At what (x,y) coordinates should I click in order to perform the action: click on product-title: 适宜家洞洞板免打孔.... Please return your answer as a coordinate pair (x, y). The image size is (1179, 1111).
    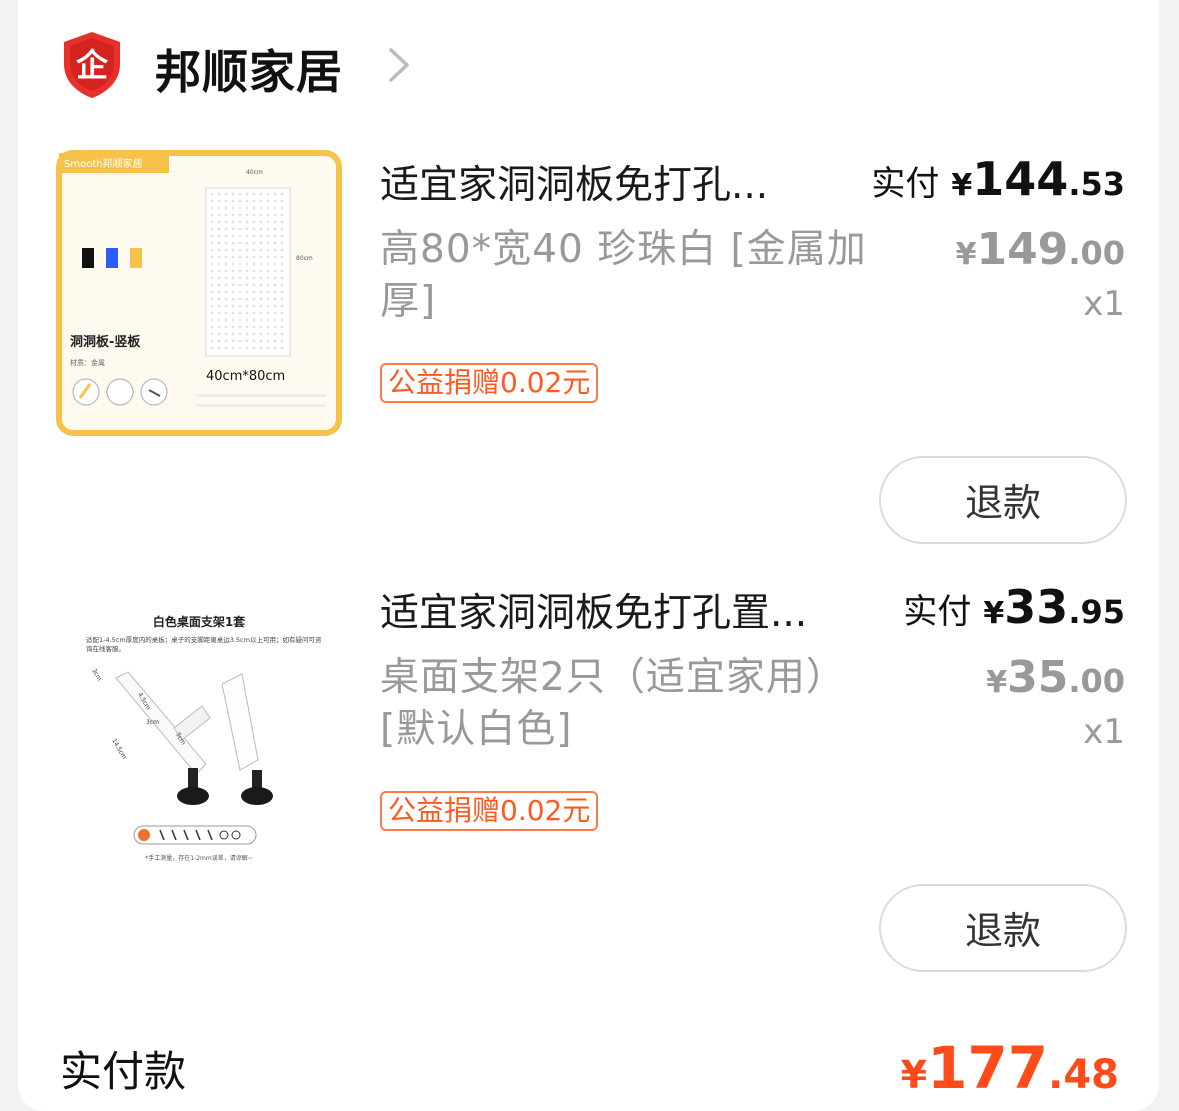
    Looking at the image, I should click on (610, 182).